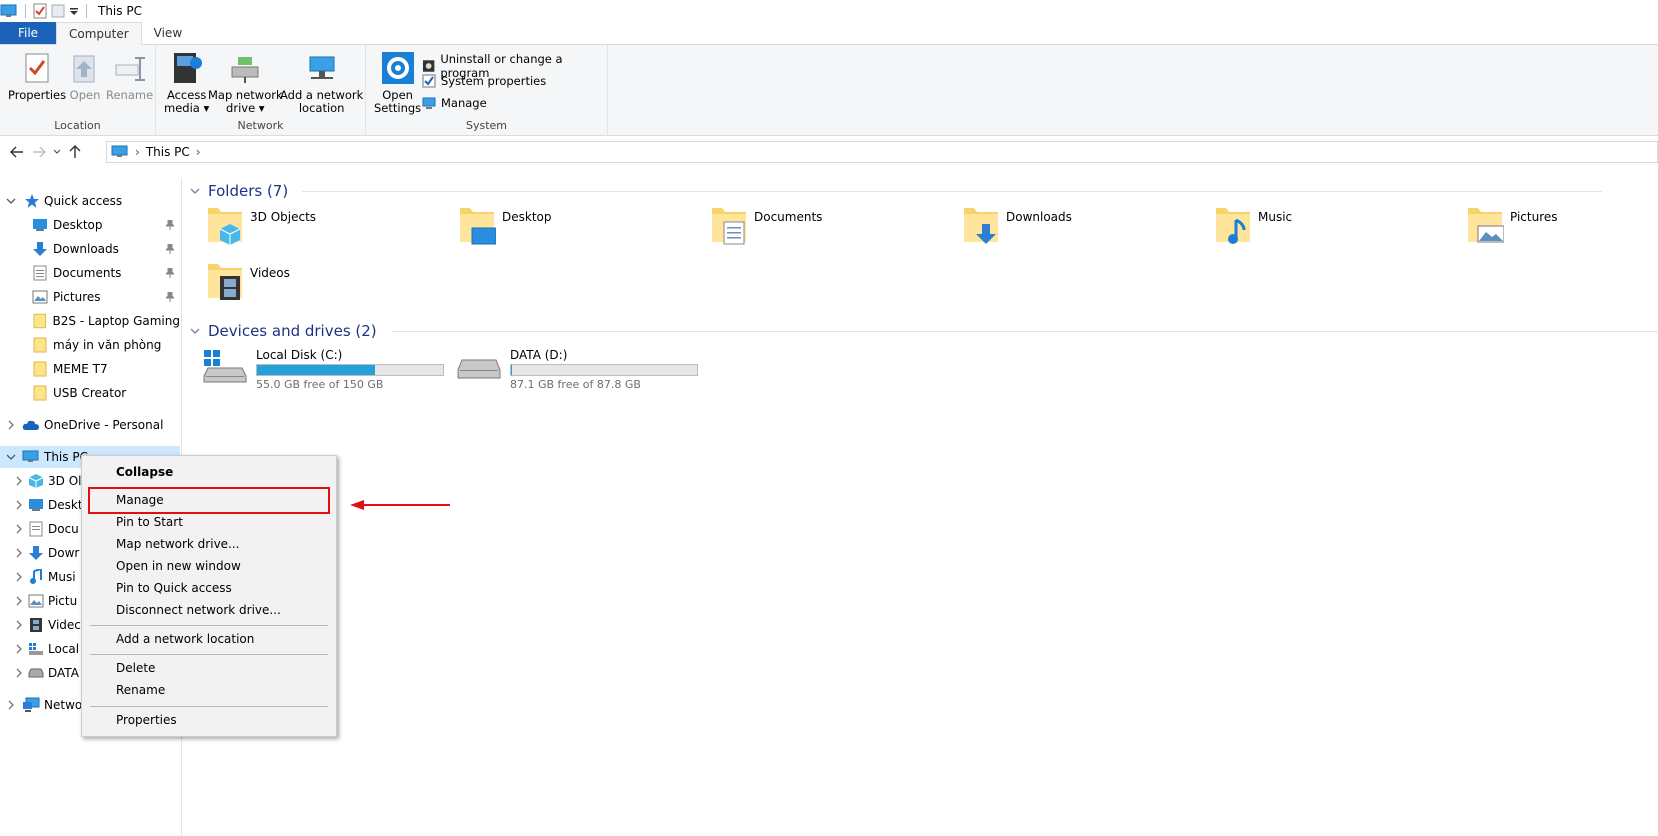 The height and width of the screenshot is (836, 1658). What do you see at coordinates (331, 284) in the screenshot?
I see `folder-videos: Videos` at bounding box center [331, 284].